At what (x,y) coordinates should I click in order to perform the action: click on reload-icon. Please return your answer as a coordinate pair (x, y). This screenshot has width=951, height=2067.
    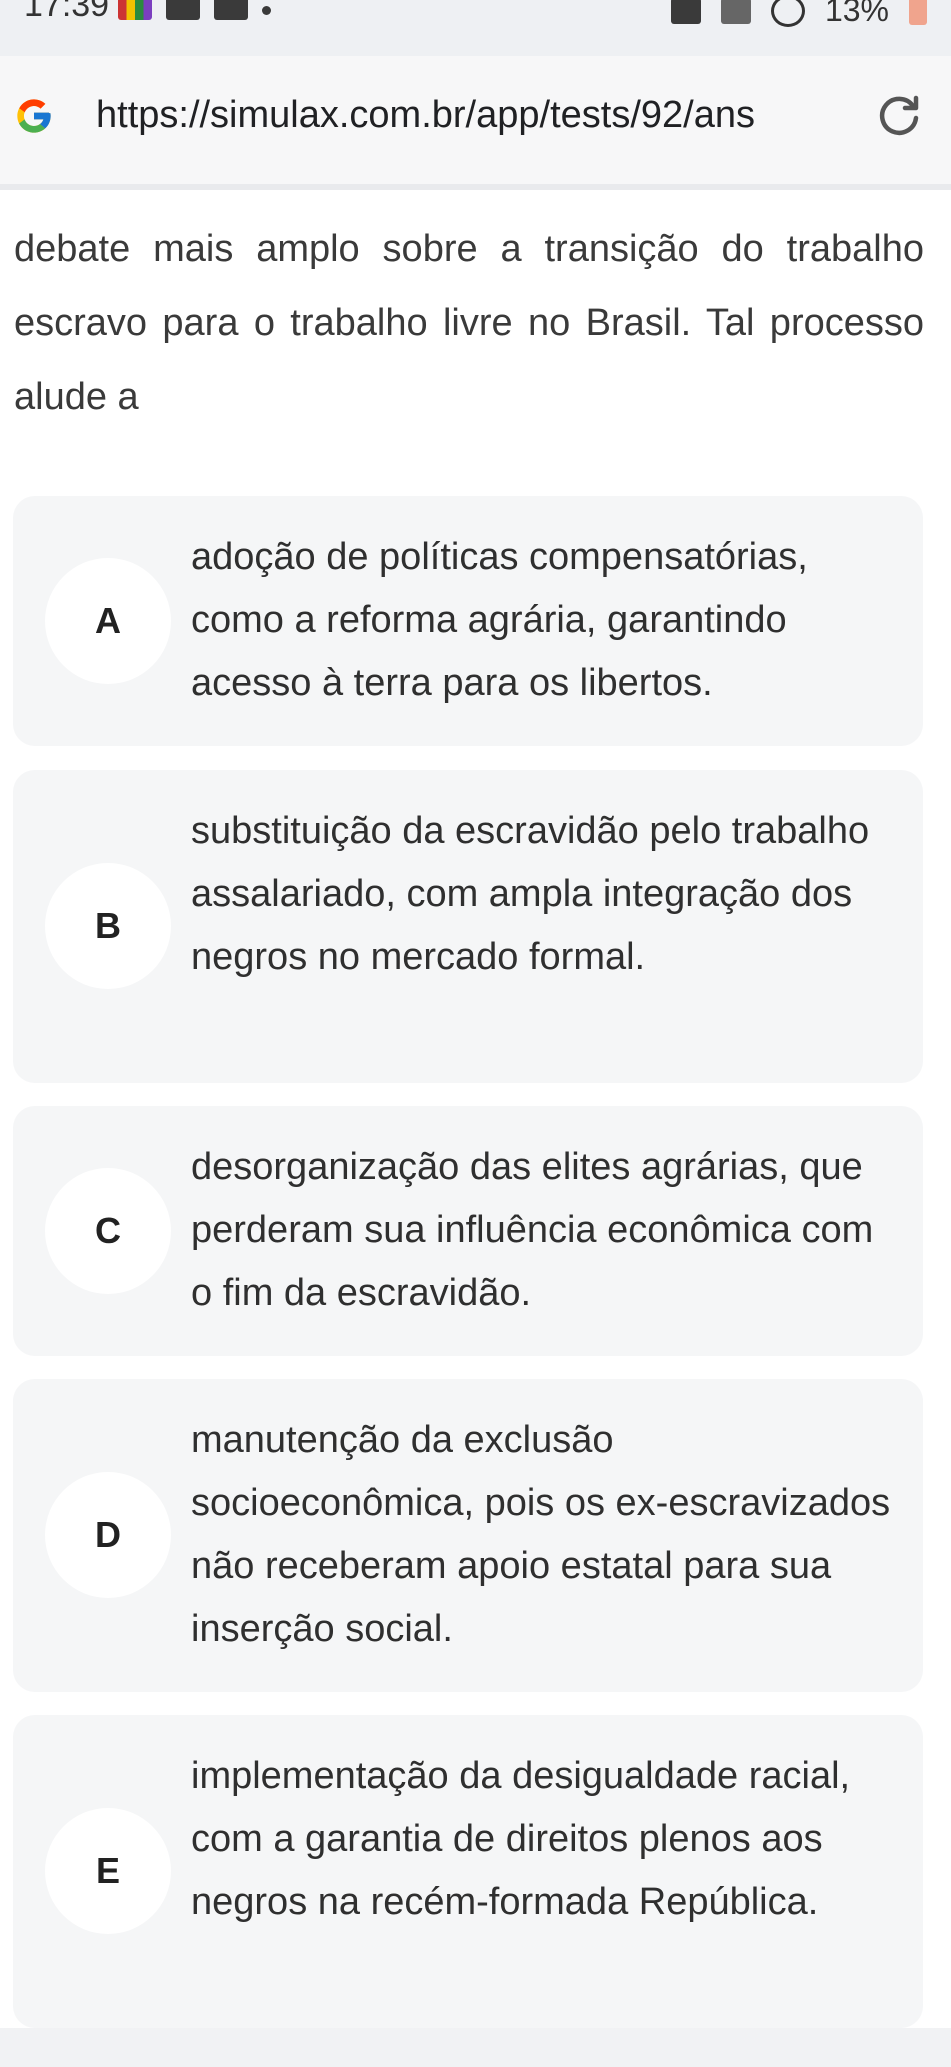
    Looking at the image, I should click on (899, 116).